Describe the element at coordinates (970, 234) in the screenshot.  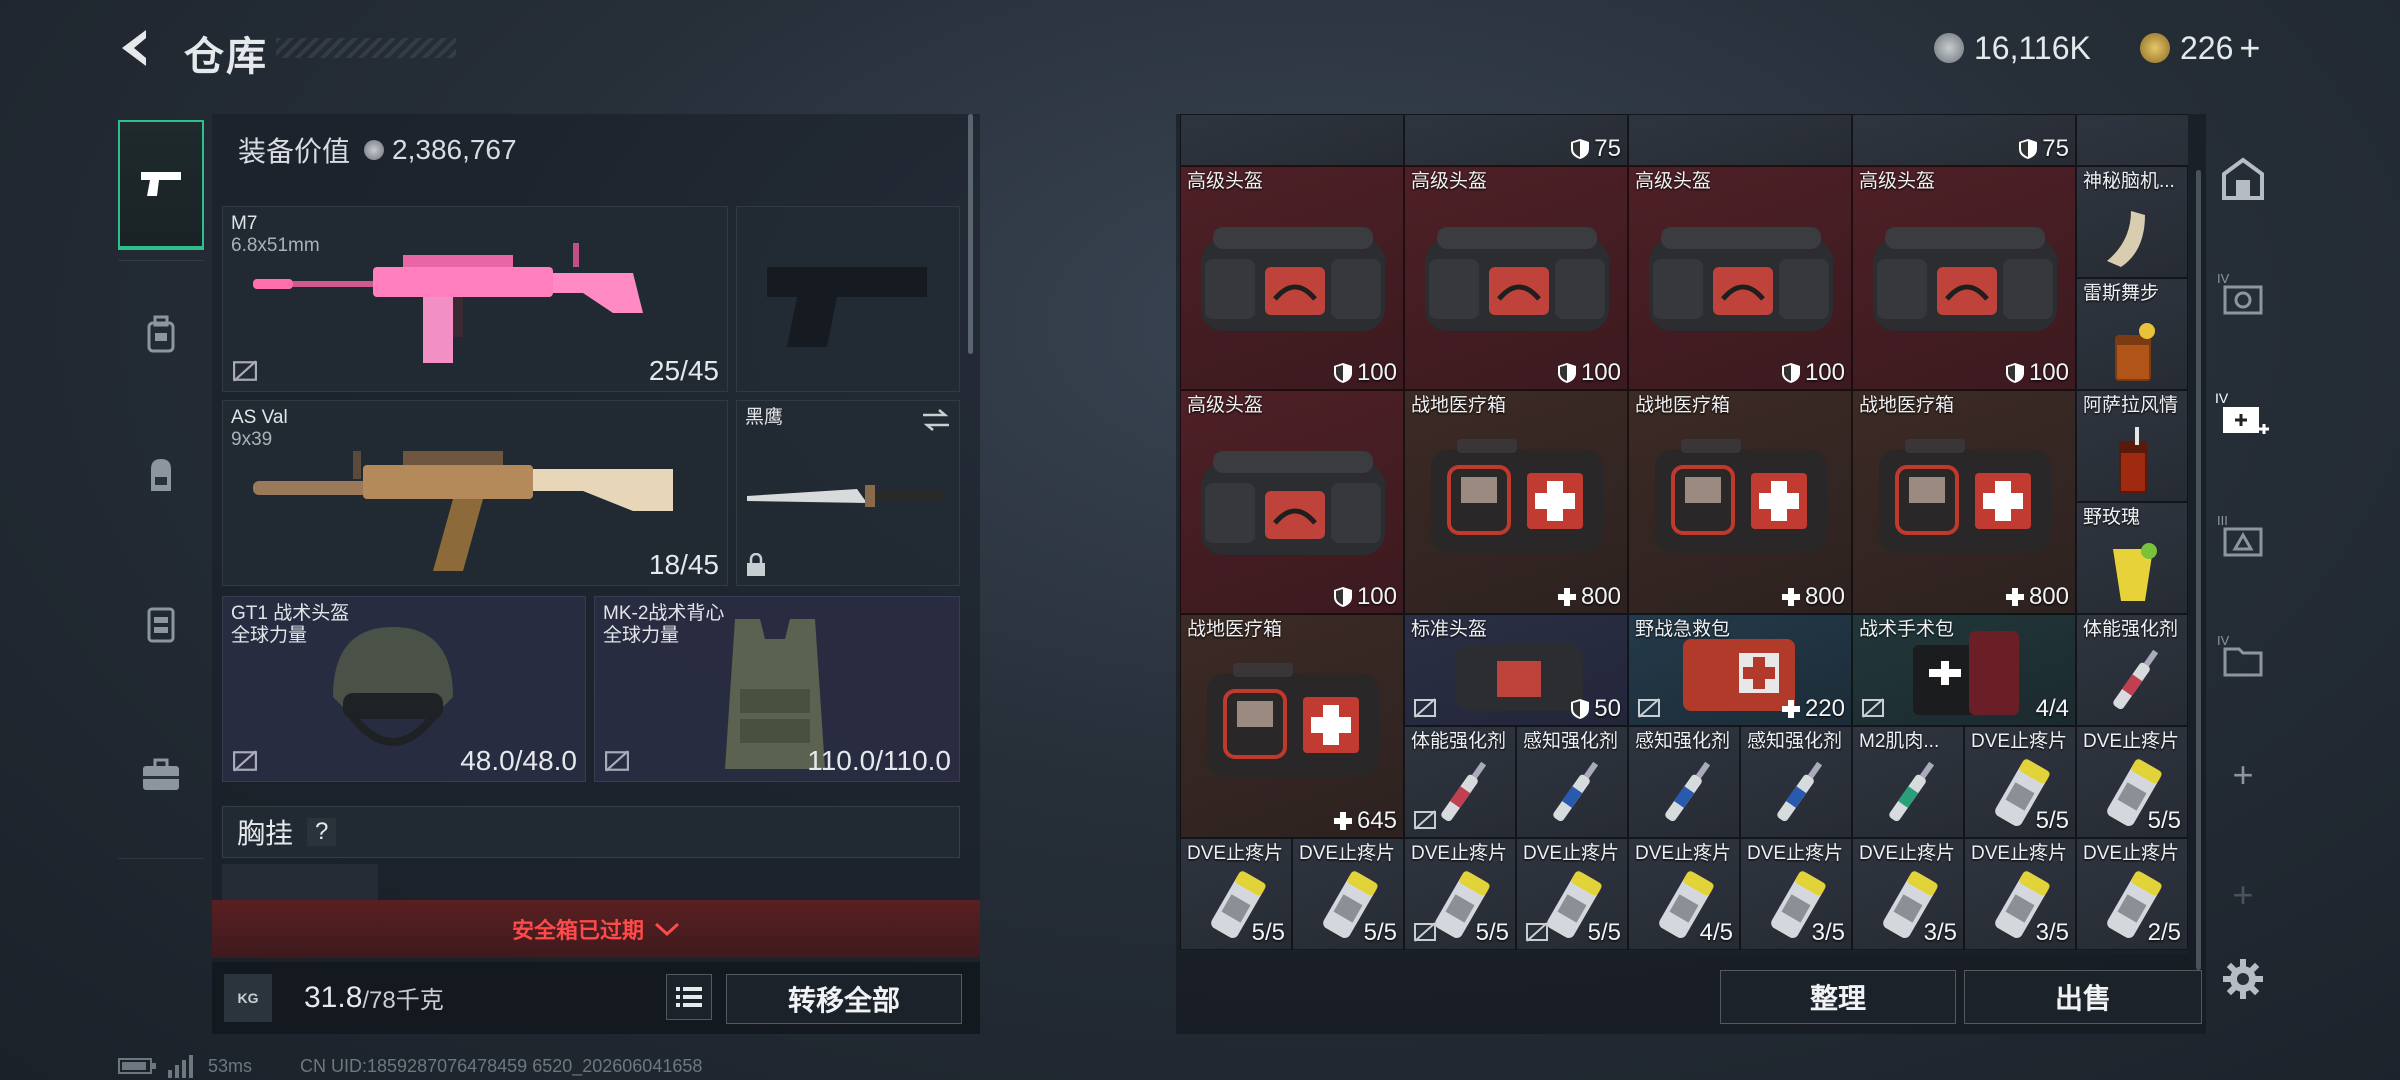
I see `loadout-scrollbar` at that location.